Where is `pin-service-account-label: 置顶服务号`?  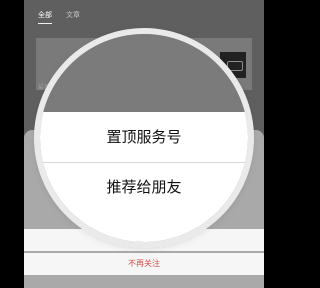
pin-service-account-label: 置顶服务号 is located at coordinates (144, 137).